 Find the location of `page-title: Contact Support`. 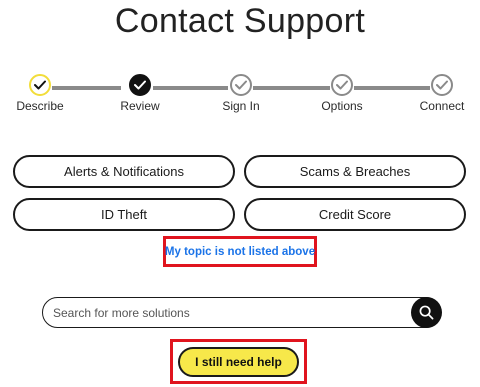

page-title: Contact Support is located at coordinates (240, 21).